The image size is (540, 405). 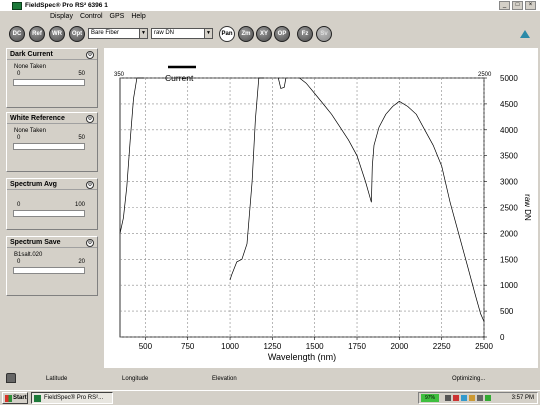 I want to click on white-reference-button: WR, so click(x=57, y=34).